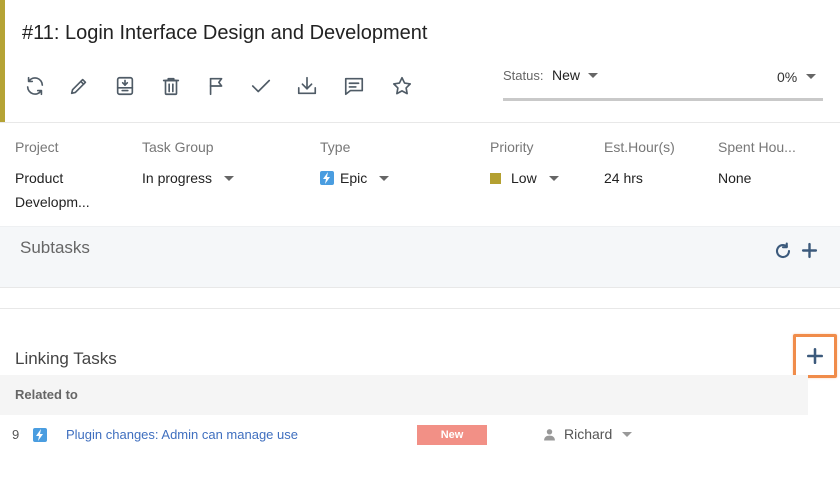 The image size is (840, 492). Describe the element at coordinates (335, 147) in the screenshot. I see `type-label: Type` at that location.